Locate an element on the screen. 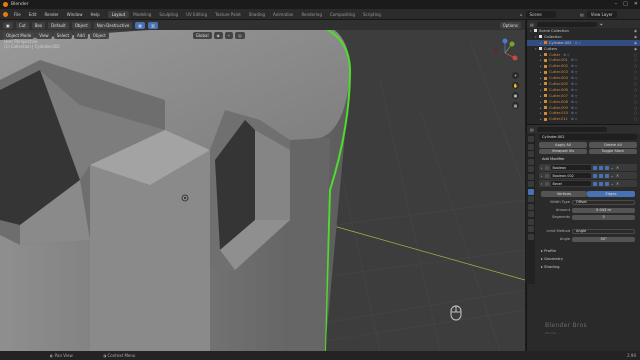  object-tab-icon is located at coordinates (530, 184).